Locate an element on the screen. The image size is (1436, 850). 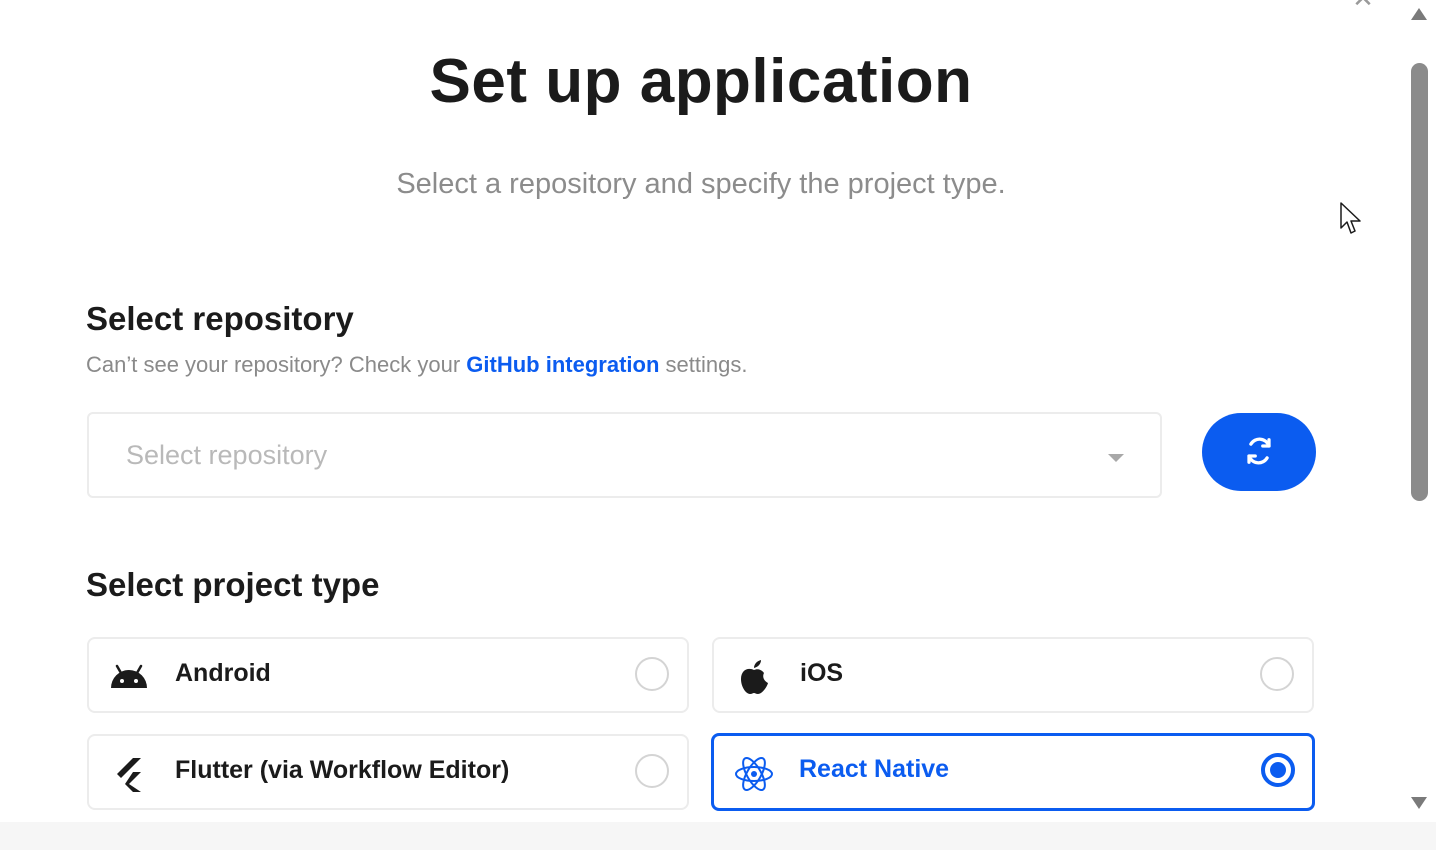
page-title: Set up application is located at coordinates (701, 81).